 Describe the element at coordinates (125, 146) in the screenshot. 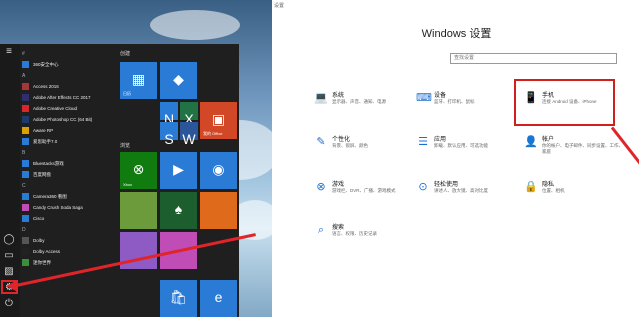

I see `group-label: 浏览` at that location.